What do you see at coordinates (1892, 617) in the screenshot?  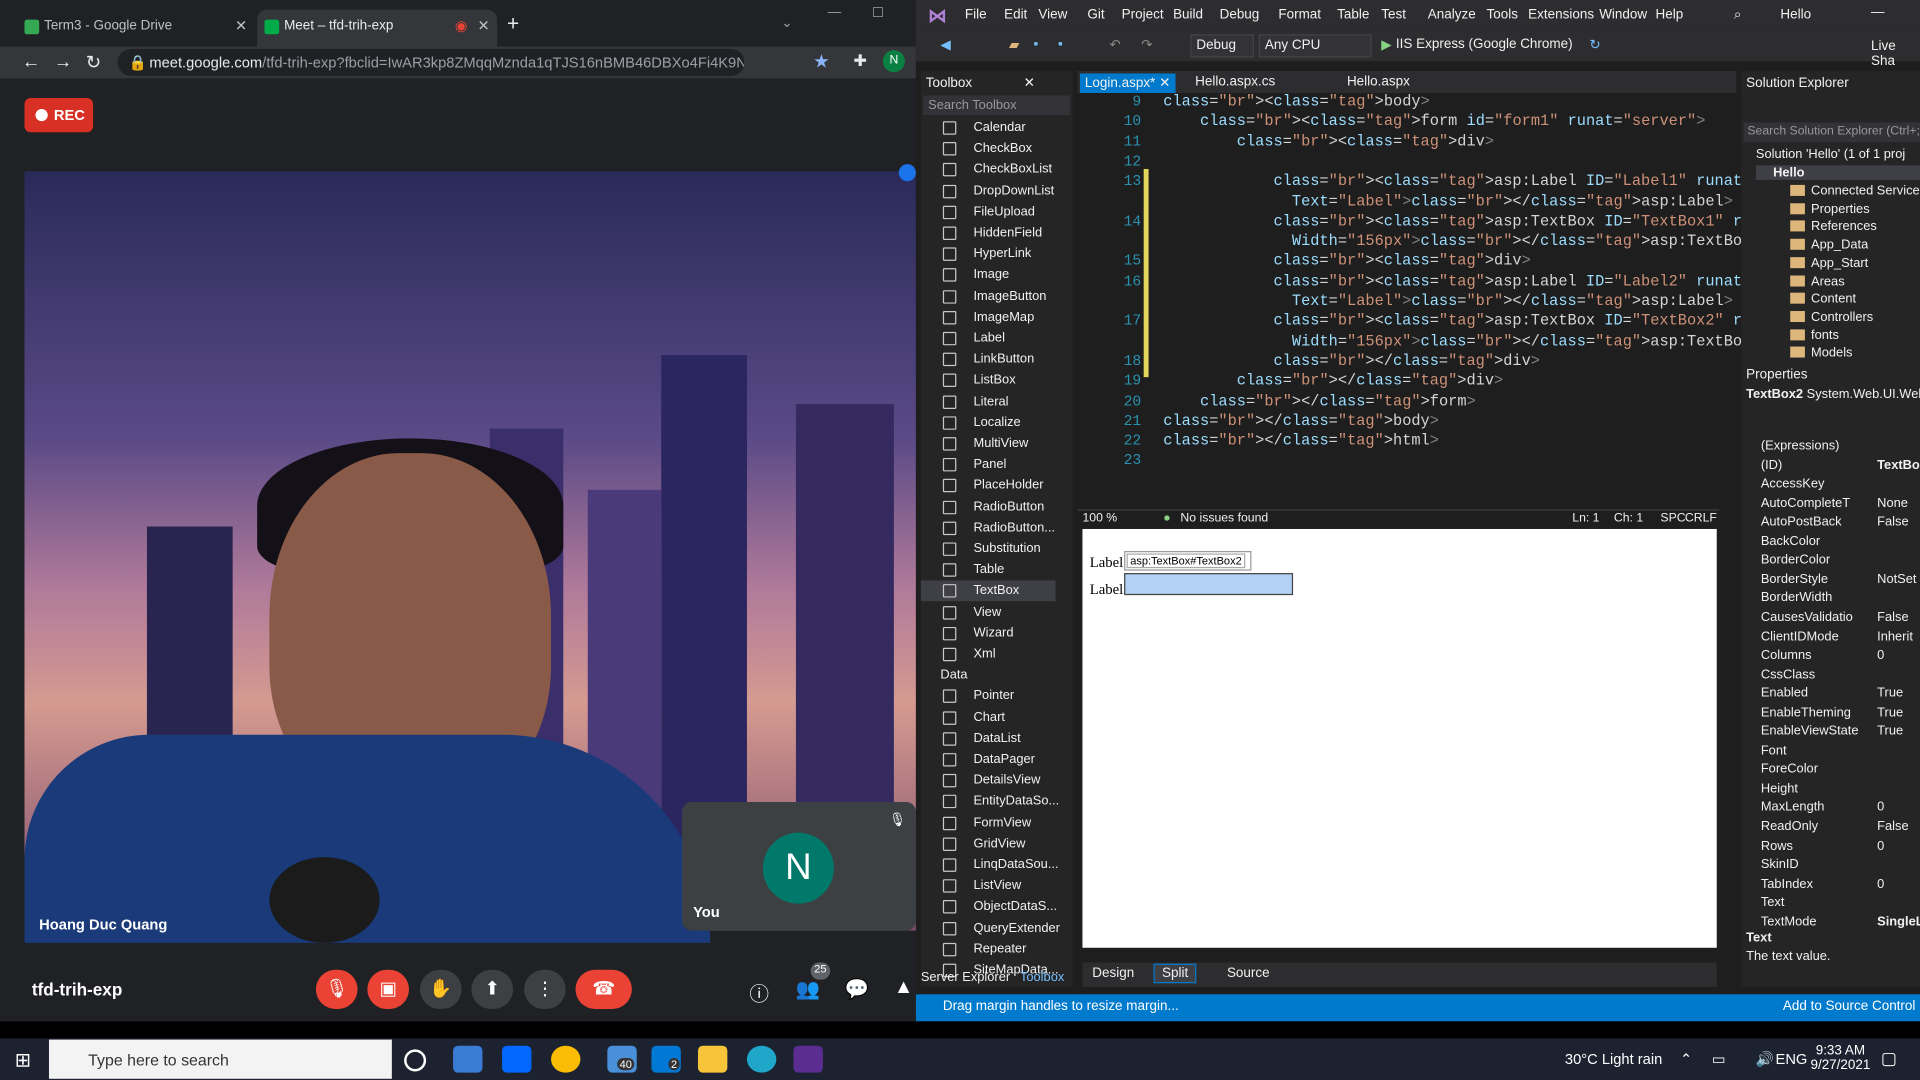 I see `property-value: False` at bounding box center [1892, 617].